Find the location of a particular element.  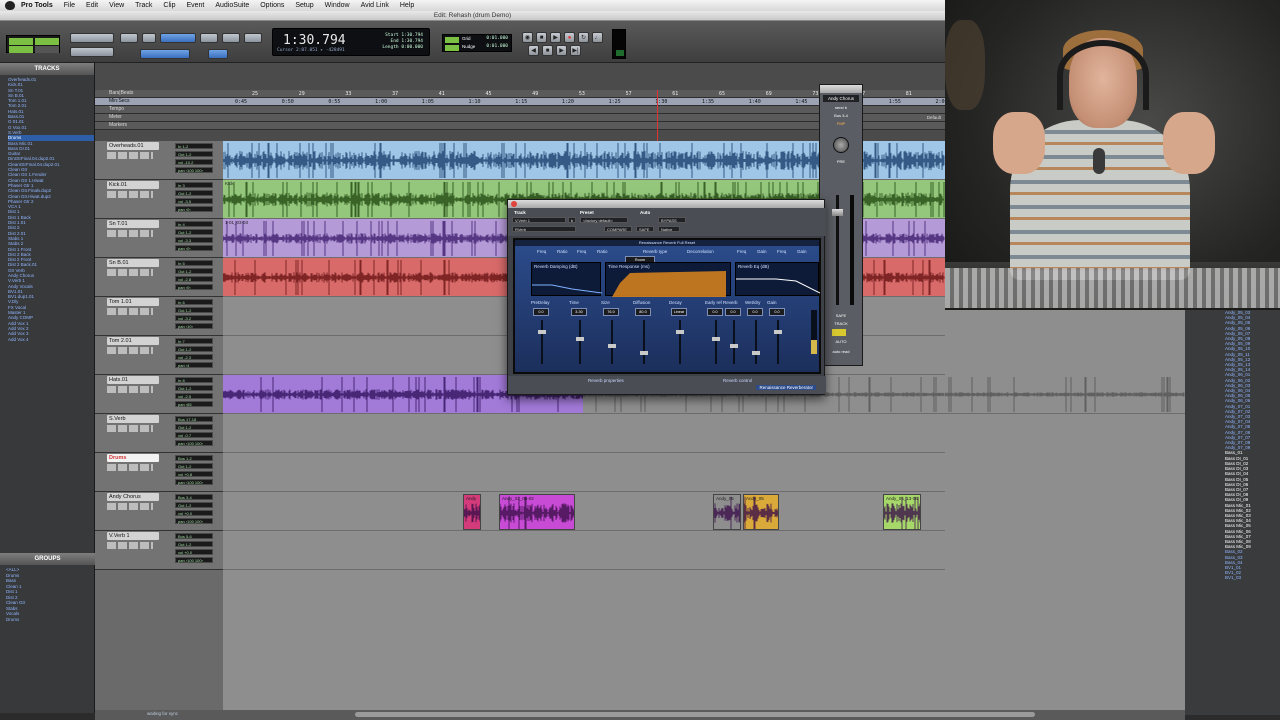

send-fader-cap is located at coordinates (837, 212).